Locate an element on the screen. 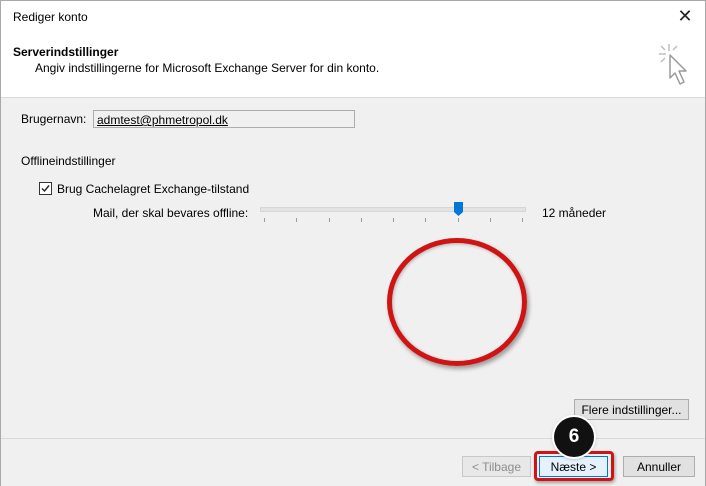  close-button: ✕ is located at coordinates (685, 16).